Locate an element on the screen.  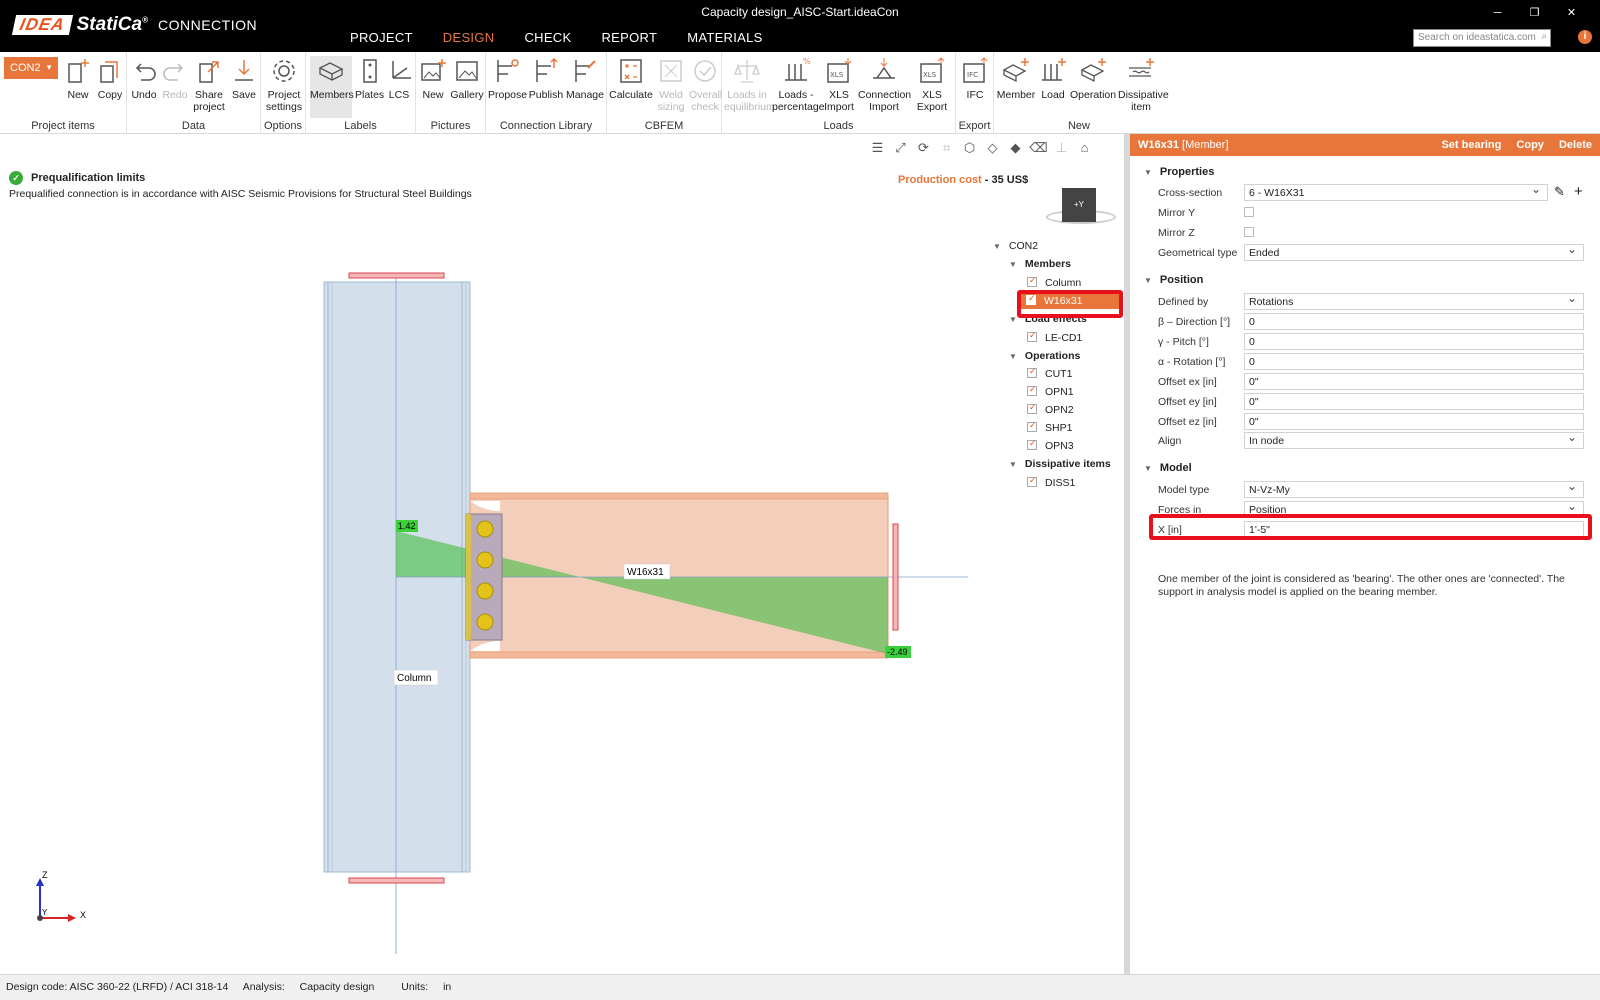
members-label-button: Members is located at coordinates (332, 87).